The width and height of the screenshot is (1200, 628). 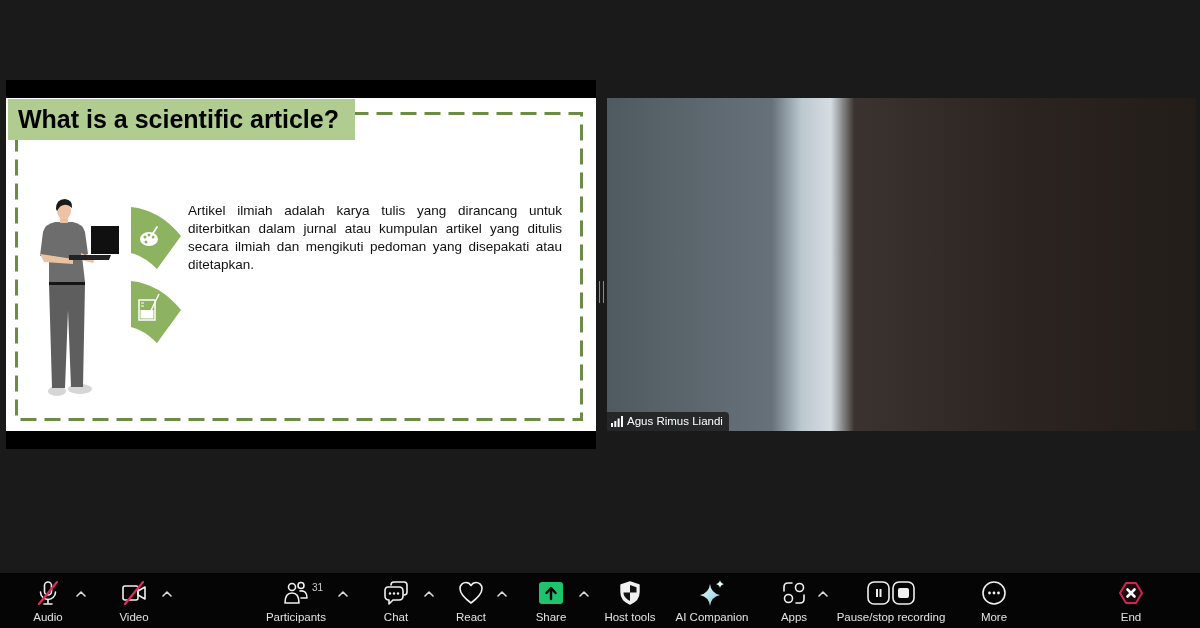 I want to click on splitter-handle, so click(x=601, y=291).